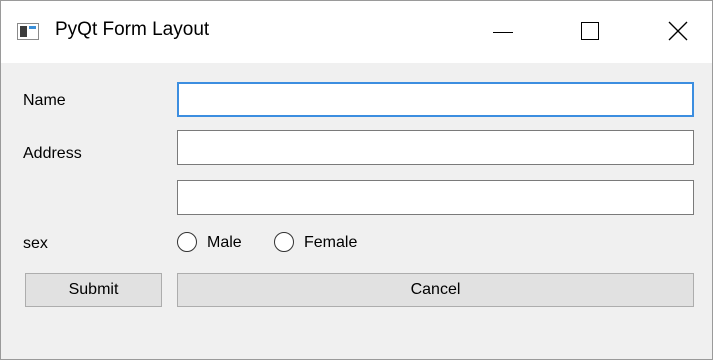 The height and width of the screenshot is (360, 713). I want to click on cancel-button: Cancel, so click(435, 290).